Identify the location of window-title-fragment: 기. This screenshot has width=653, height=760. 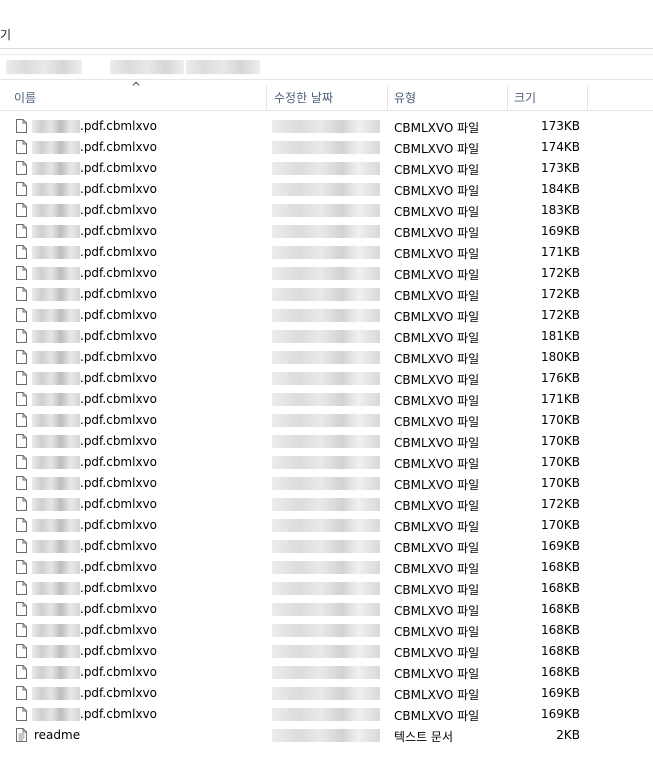
(6, 35).